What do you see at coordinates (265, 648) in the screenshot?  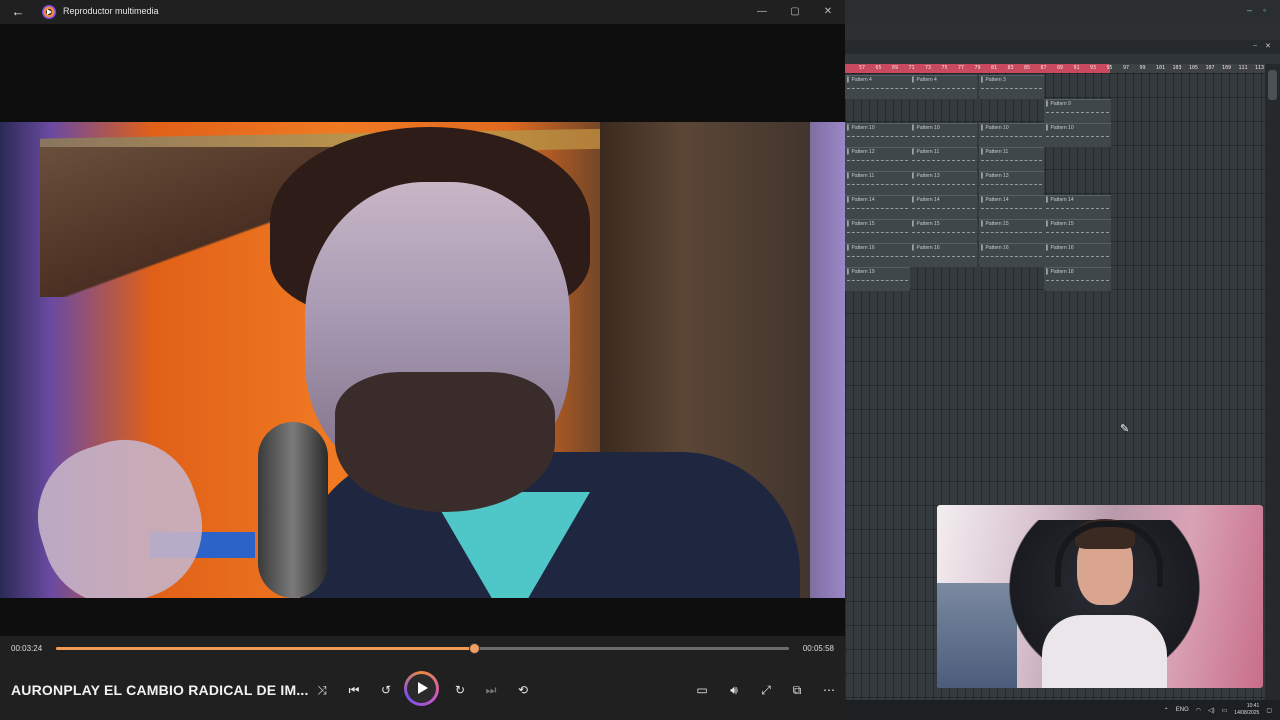 I see `seek-bar-progress` at bounding box center [265, 648].